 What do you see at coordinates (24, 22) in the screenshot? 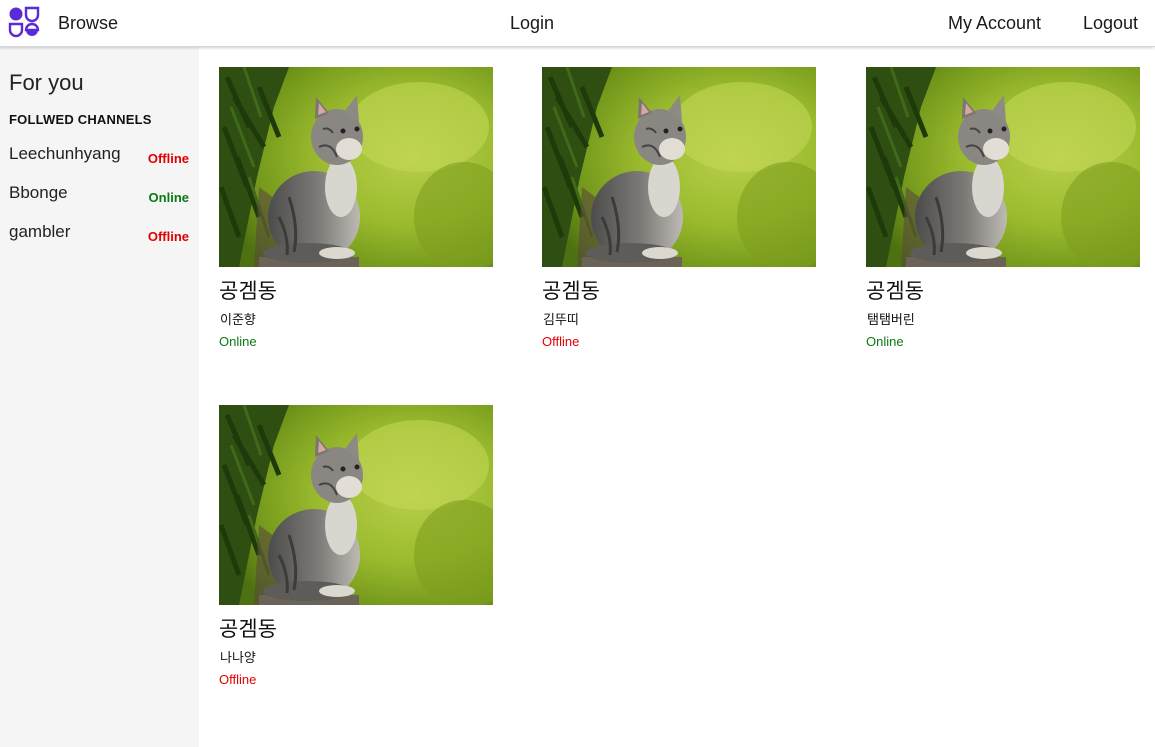
I see `app-logo-icon` at bounding box center [24, 22].